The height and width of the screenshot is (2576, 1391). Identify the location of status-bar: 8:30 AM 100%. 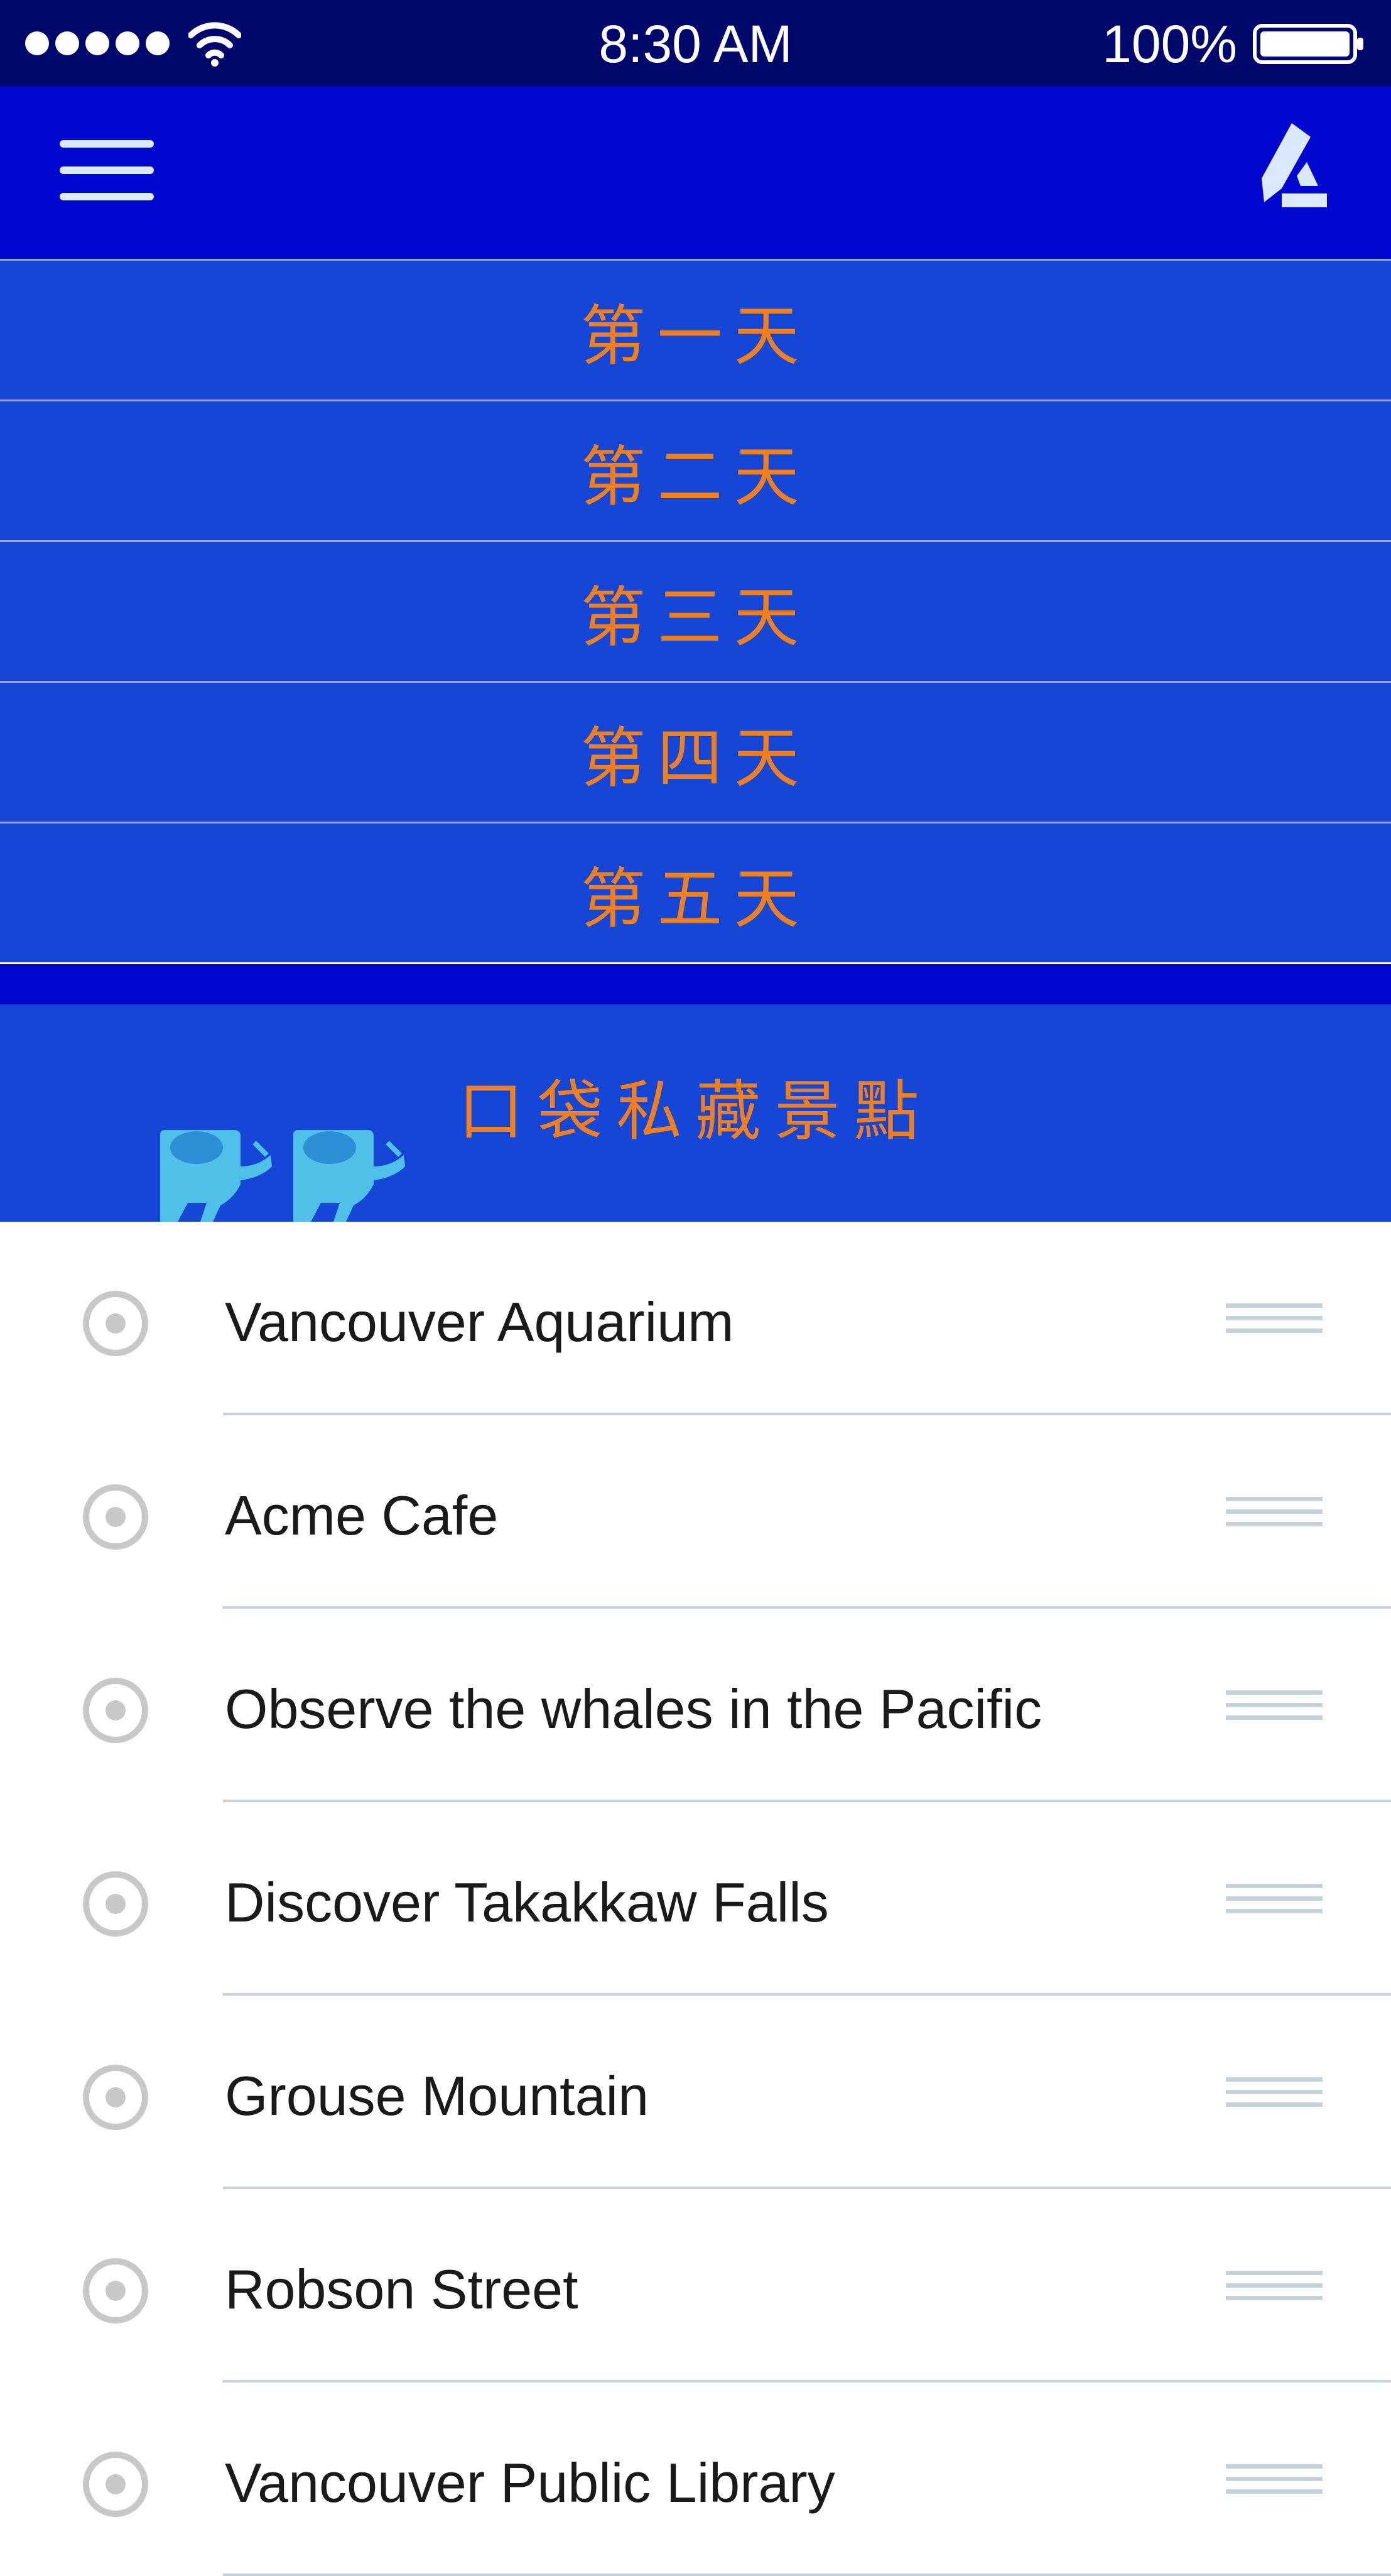
(695, 43).